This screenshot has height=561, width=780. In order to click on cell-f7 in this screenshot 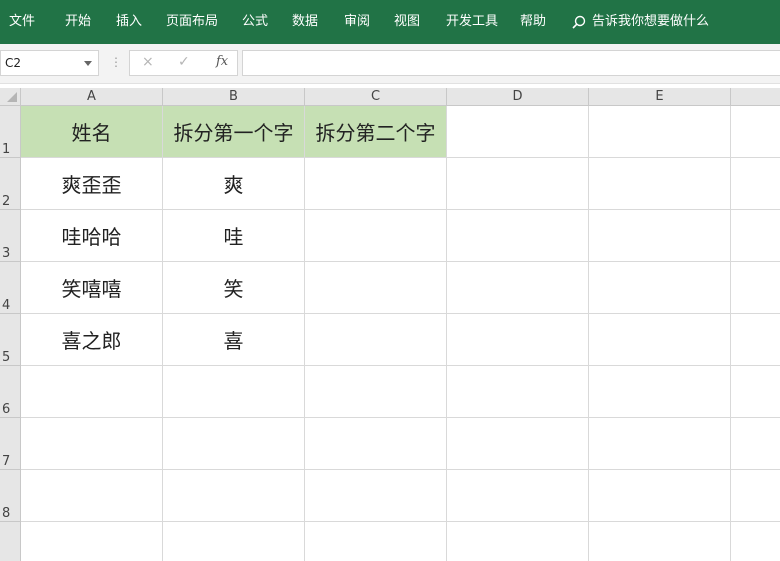, I will do `click(755, 444)`.